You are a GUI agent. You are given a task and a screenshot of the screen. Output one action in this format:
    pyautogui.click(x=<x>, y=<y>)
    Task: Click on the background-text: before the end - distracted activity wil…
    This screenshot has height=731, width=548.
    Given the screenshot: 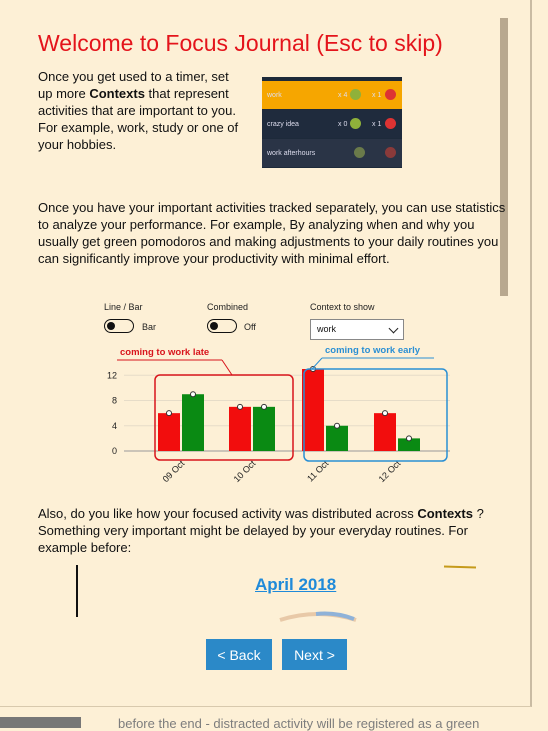 What is the action you would take?
    pyautogui.click(x=299, y=723)
    